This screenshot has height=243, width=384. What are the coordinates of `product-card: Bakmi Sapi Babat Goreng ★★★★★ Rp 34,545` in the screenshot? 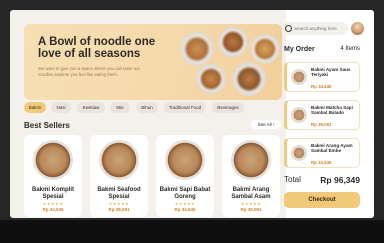 It's located at (185, 176).